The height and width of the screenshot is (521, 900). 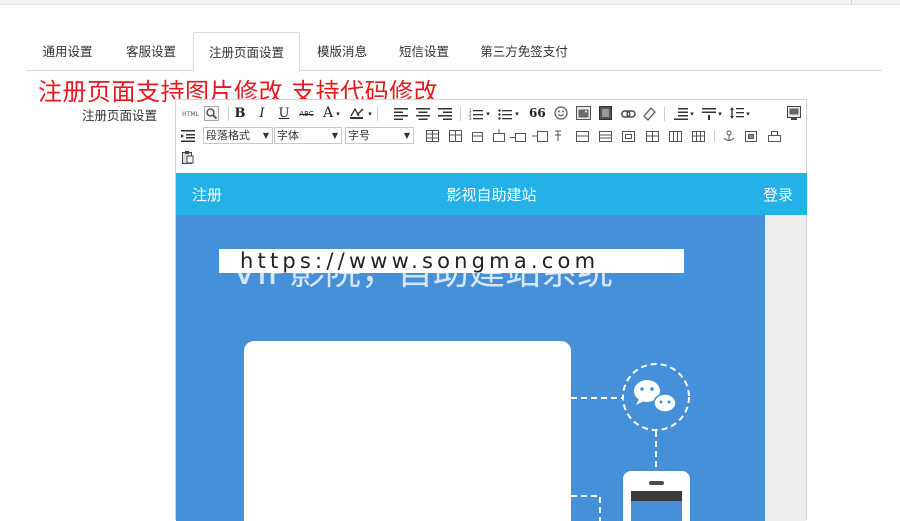 I want to click on app-header-bar: 注册 影视自助建站 登录, so click(x=491, y=194).